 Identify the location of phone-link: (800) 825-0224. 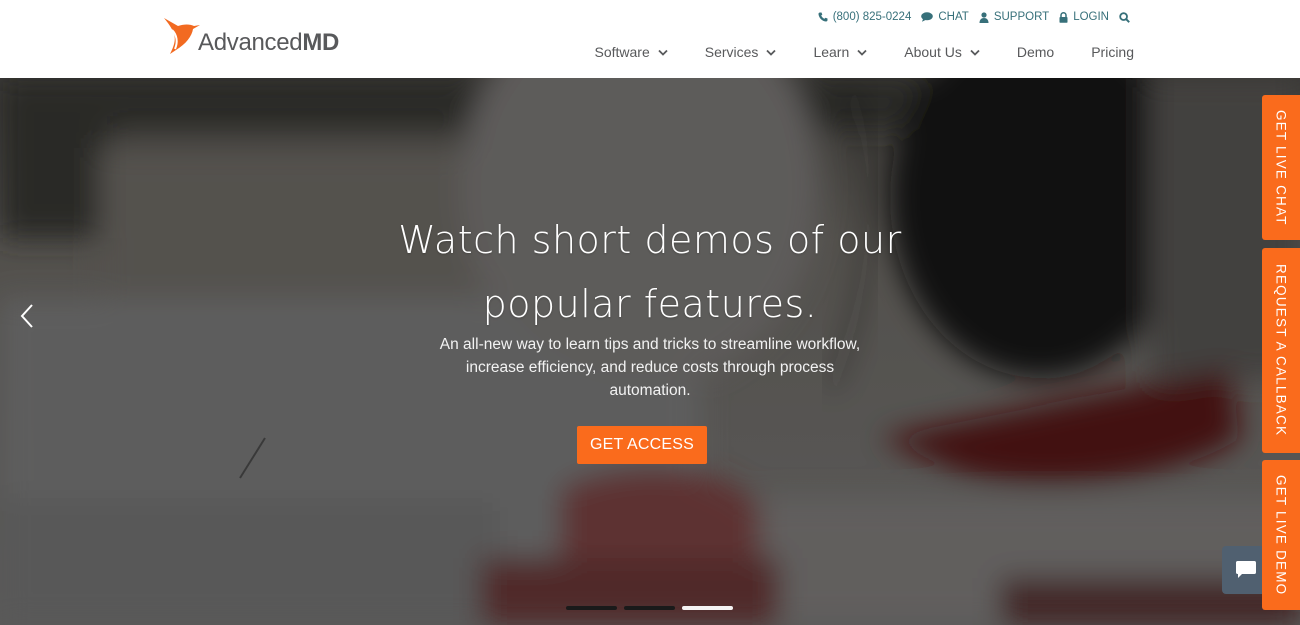
(865, 17).